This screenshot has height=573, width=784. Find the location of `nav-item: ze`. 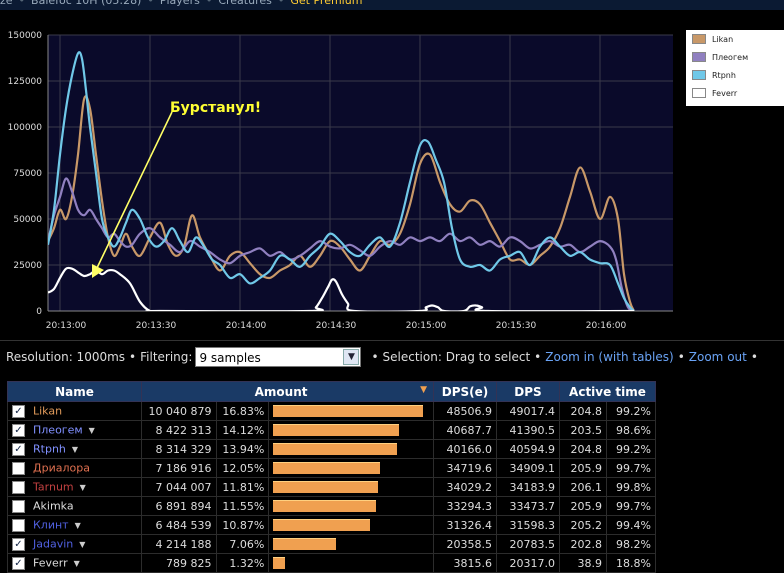

nav-item: ze is located at coordinates (6, 3).